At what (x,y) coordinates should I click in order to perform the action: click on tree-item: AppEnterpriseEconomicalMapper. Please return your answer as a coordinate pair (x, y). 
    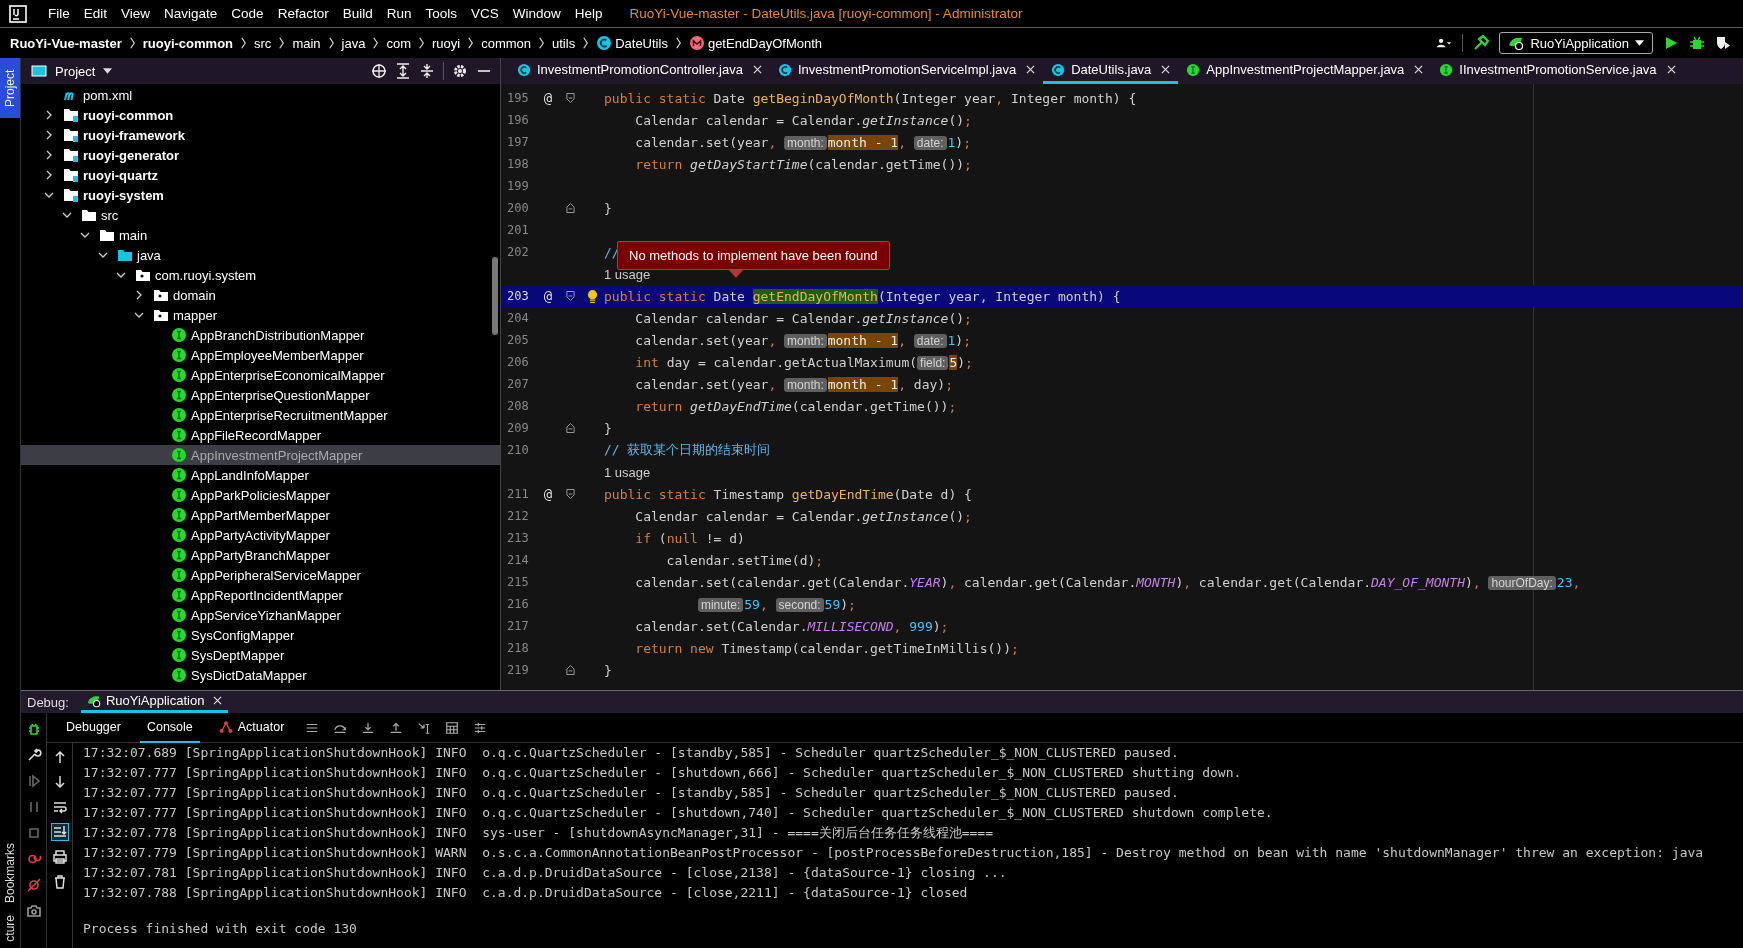
    Looking at the image, I should click on (260, 375).